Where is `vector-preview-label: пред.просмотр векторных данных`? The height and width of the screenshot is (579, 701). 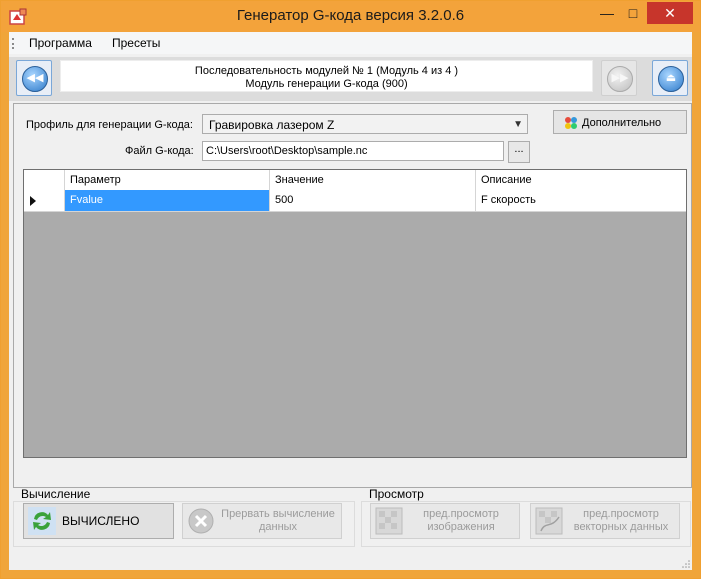 vector-preview-label: пред.просмотр векторных данных is located at coordinates (621, 520).